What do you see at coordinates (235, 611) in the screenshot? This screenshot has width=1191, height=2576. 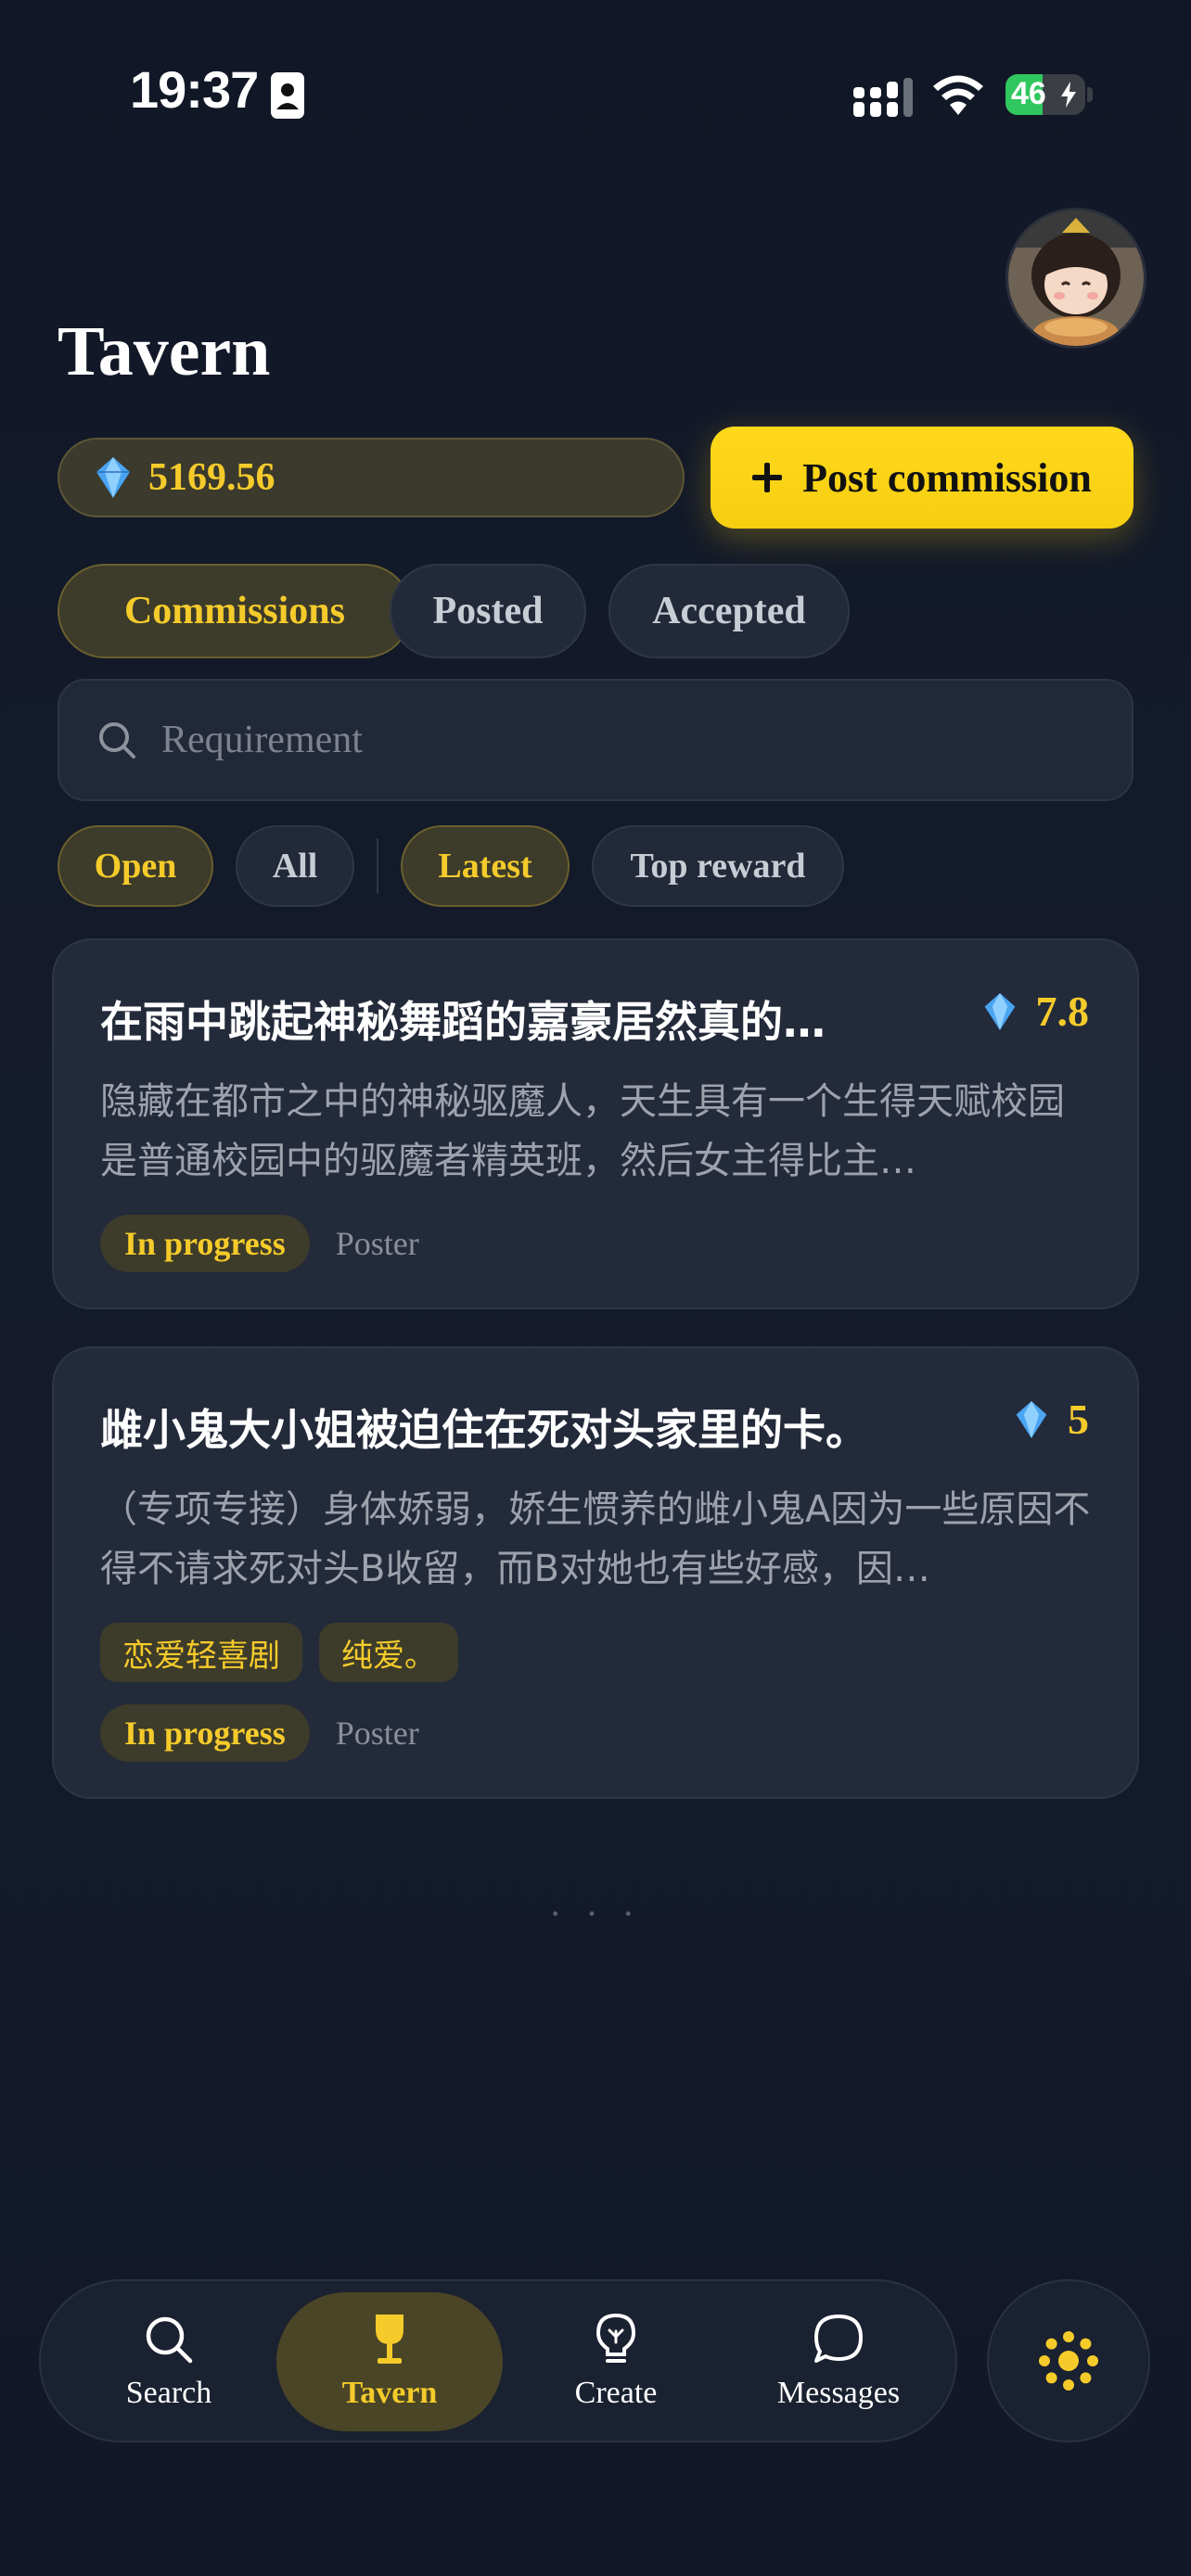 I see `tab-commissions: Commissions` at bounding box center [235, 611].